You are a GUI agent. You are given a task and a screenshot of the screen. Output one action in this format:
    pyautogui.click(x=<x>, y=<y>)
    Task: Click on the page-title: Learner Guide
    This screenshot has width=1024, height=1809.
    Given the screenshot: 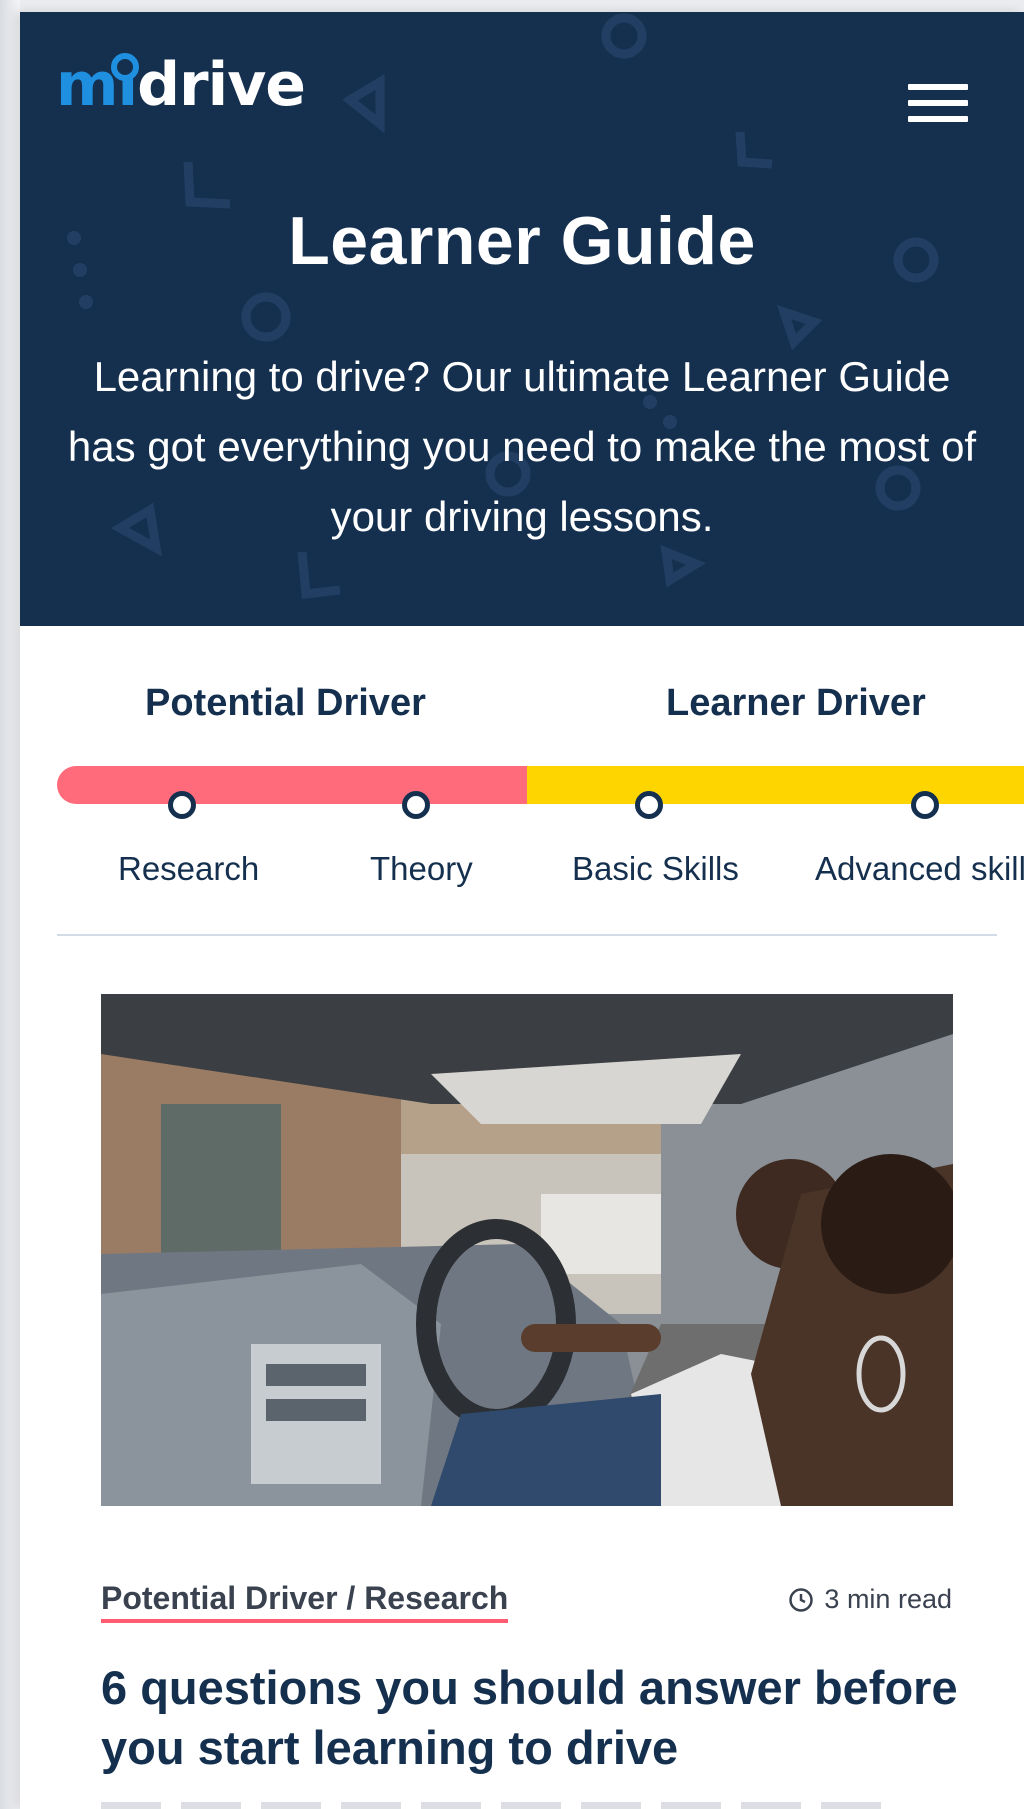 What is the action you would take?
    pyautogui.click(x=522, y=241)
    